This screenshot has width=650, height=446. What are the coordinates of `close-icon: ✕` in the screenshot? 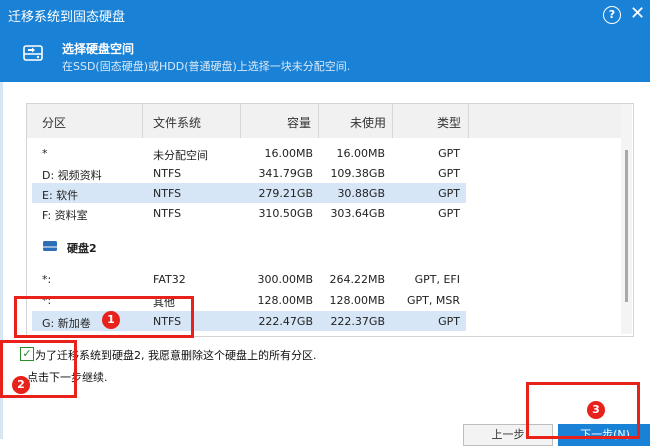 It's located at (637, 13).